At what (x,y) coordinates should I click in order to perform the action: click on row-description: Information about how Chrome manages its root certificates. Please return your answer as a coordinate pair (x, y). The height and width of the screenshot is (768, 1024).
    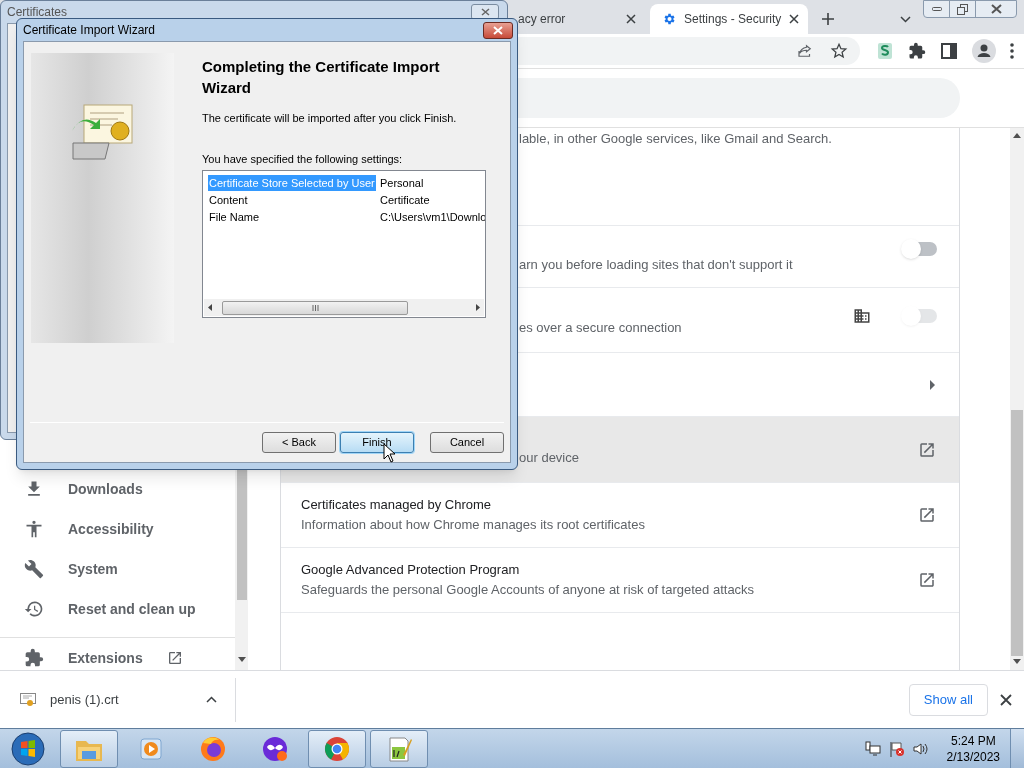
    Looking at the image, I should click on (473, 525).